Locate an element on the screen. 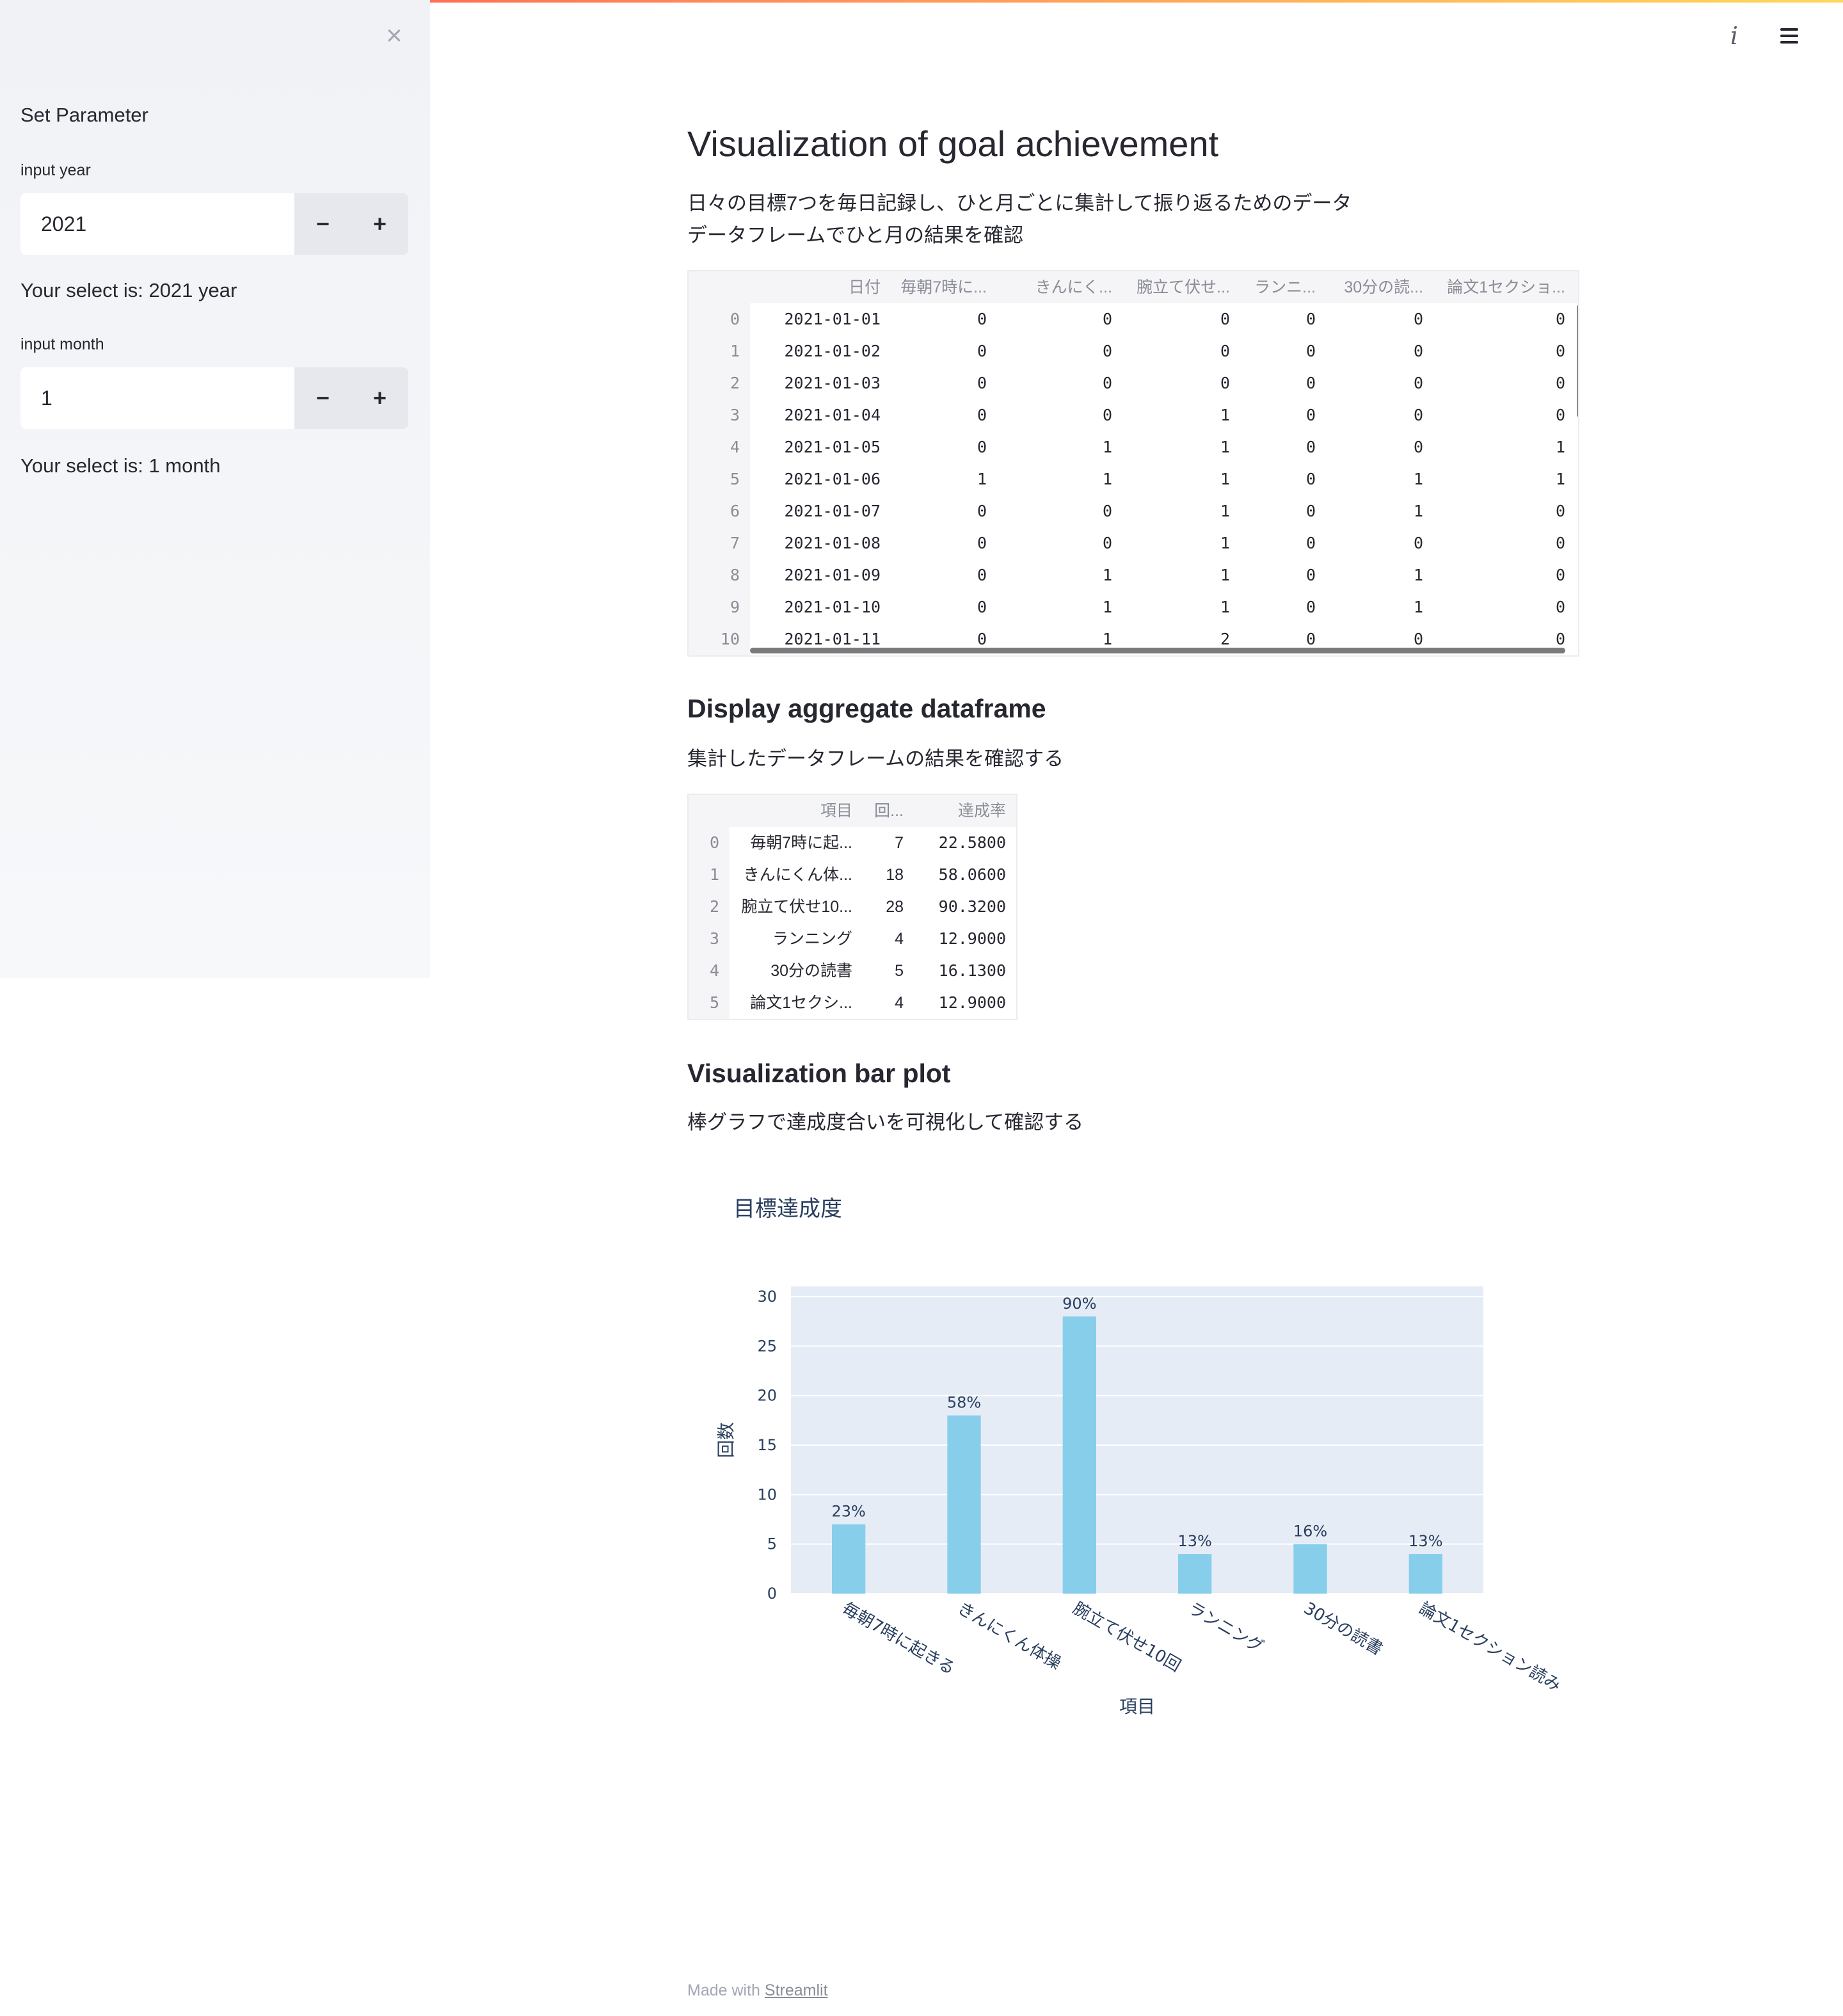 This screenshot has width=1843, height=2016. table-cell-count: 7 is located at coordinates (899, 843).